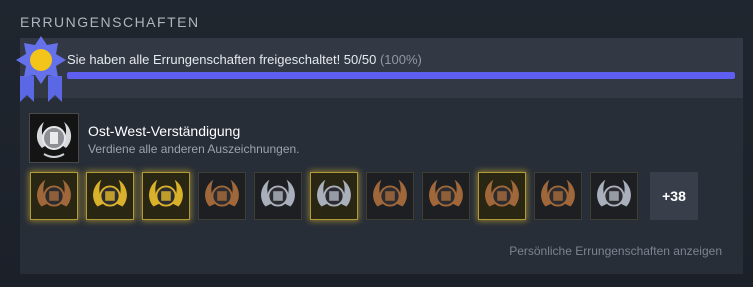 Image resolution: width=753 pixels, height=287 pixels. I want to click on bronze-laurel-scroll-icon, so click(222, 196).